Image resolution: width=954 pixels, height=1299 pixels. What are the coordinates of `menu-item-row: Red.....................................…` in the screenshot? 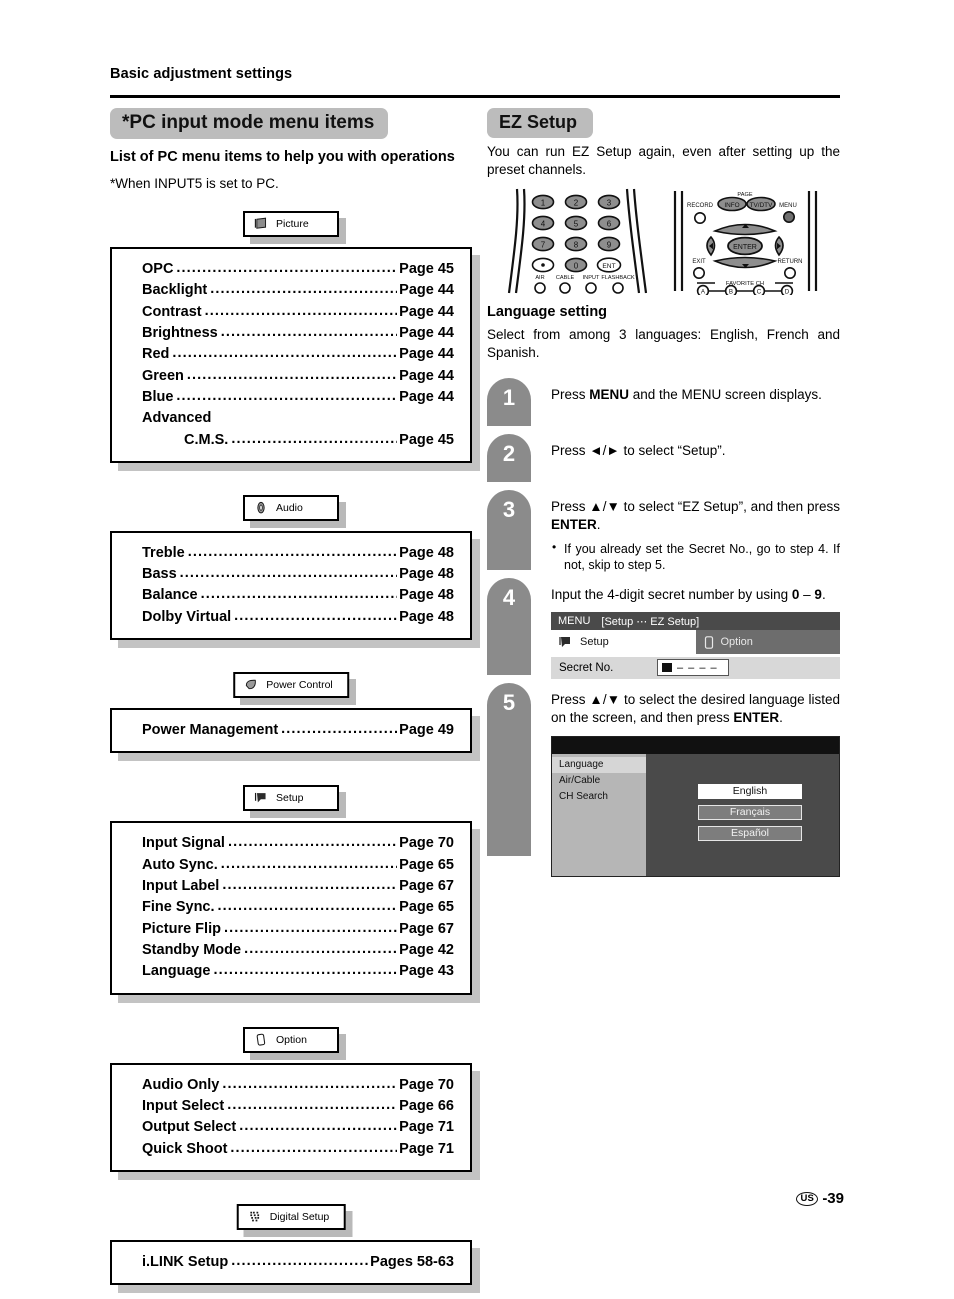 It's located at (298, 354).